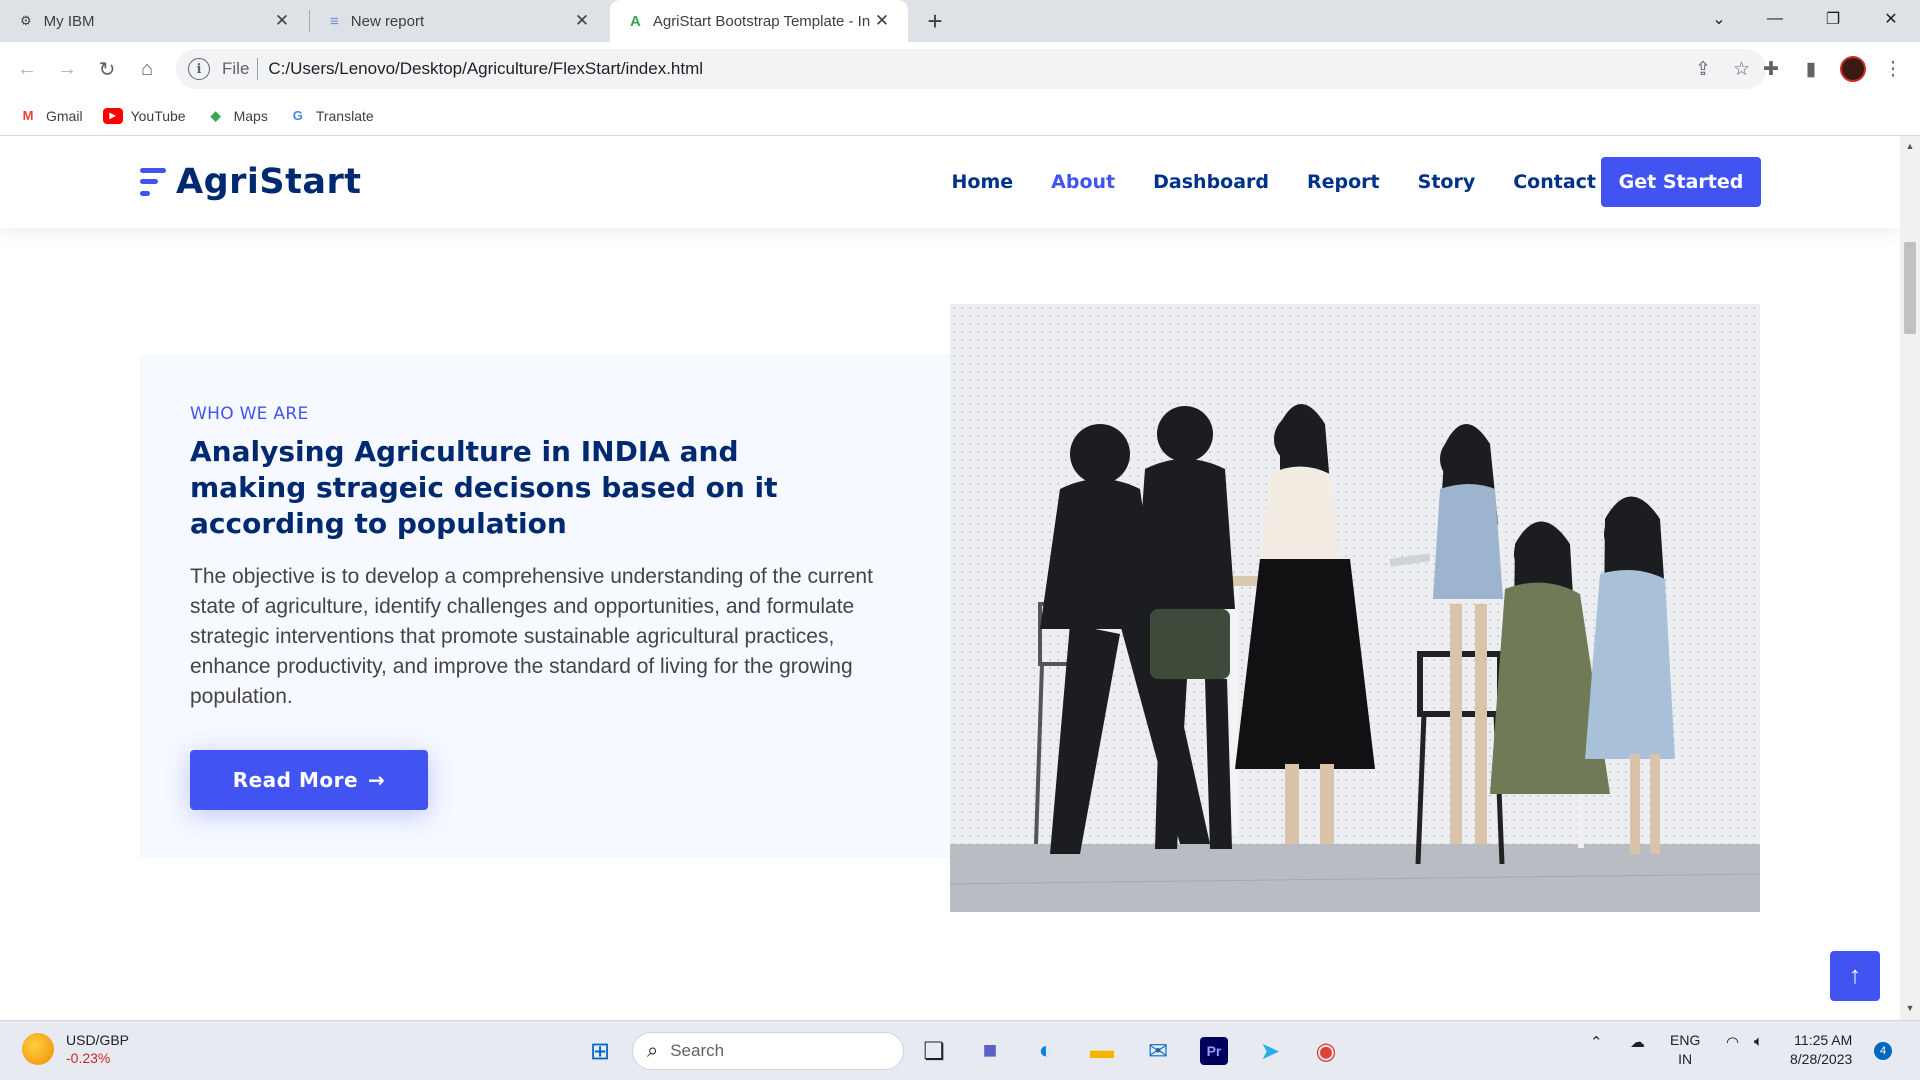  What do you see at coordinates (653, 1050) in the screenshot?
I see `search-icon: ⌕` at bounding box center [653, 1050].